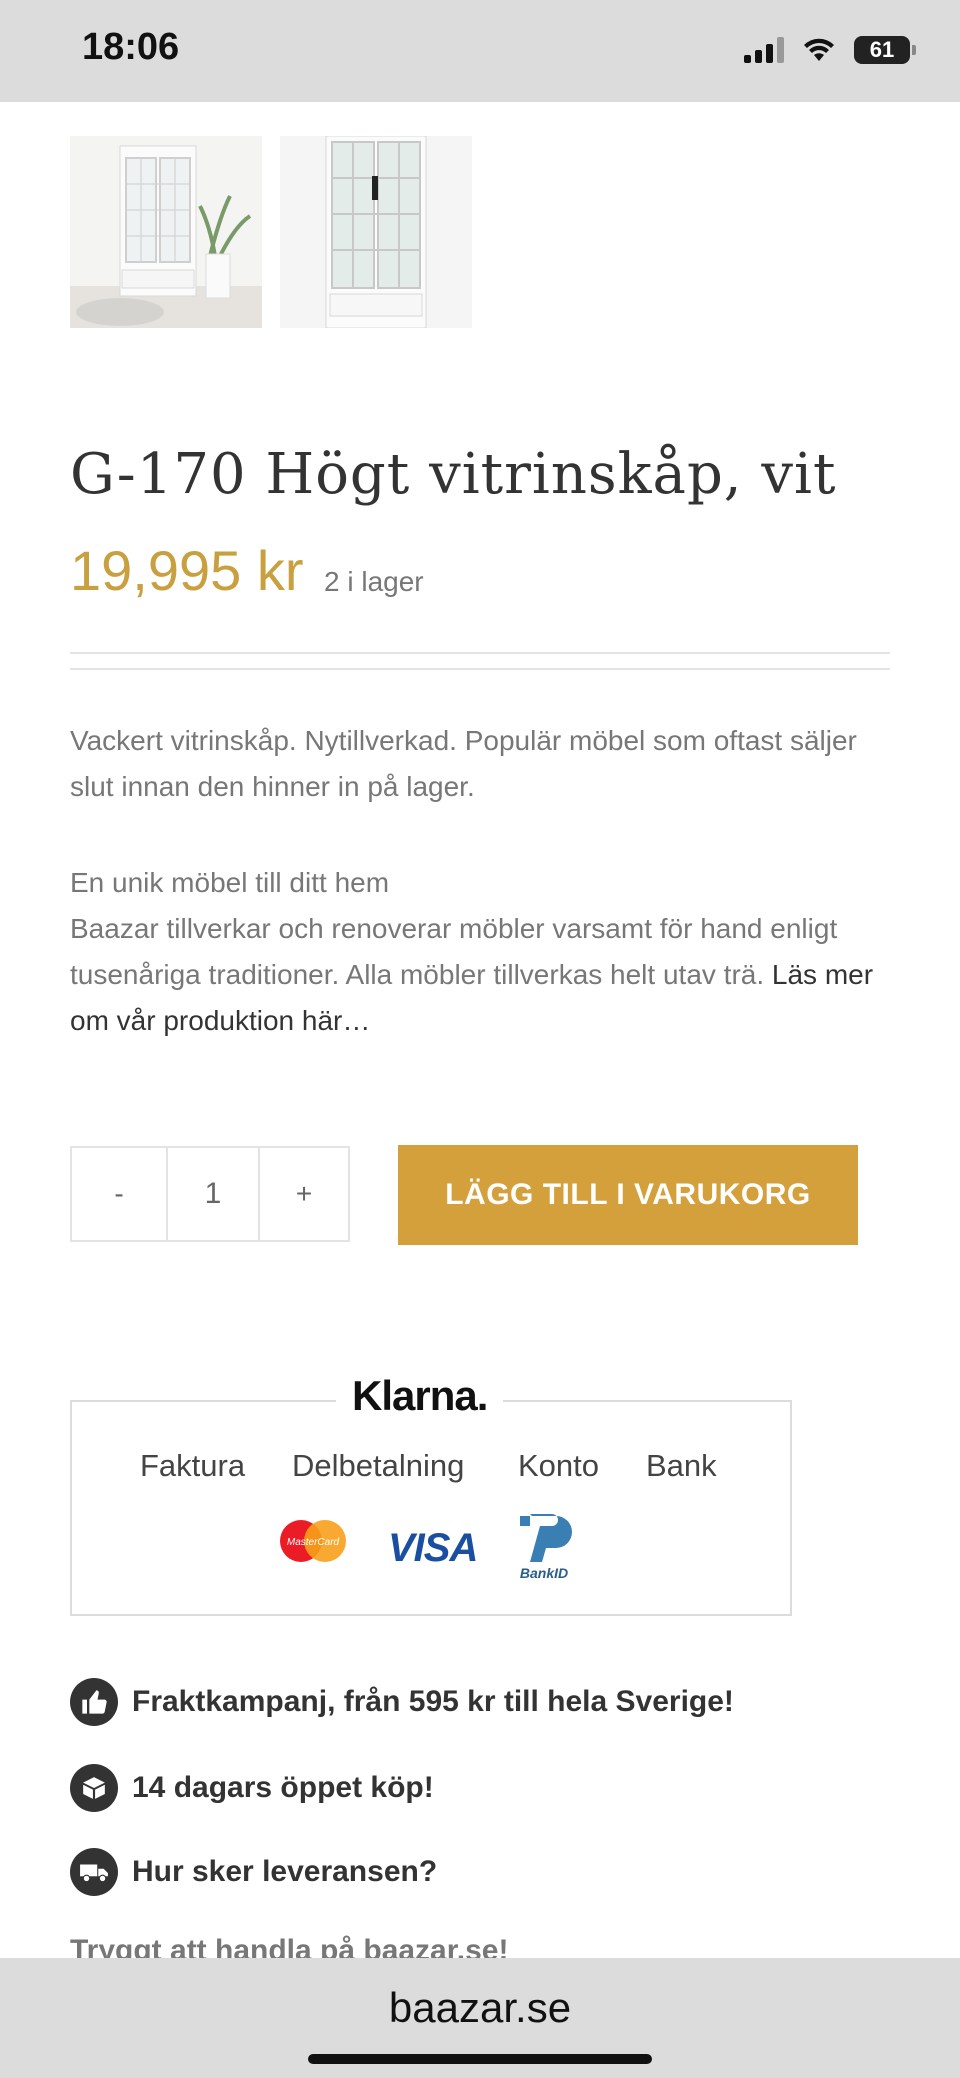  I want to click on svg-text: BankID, so click(544, 1573).